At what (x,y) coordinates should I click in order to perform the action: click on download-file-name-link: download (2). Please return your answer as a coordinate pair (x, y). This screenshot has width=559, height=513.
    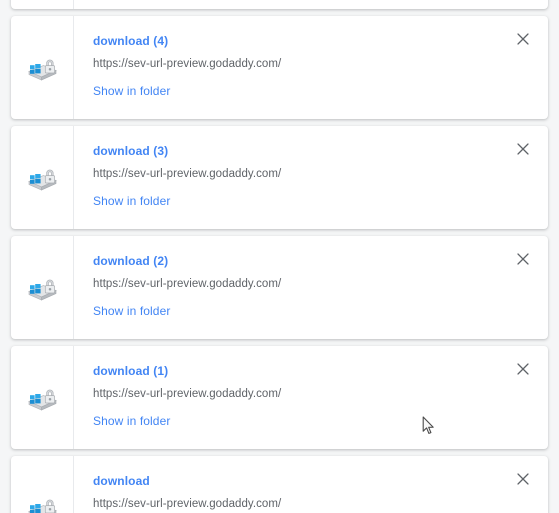
    Looking at the image, I should click on (130, 261).